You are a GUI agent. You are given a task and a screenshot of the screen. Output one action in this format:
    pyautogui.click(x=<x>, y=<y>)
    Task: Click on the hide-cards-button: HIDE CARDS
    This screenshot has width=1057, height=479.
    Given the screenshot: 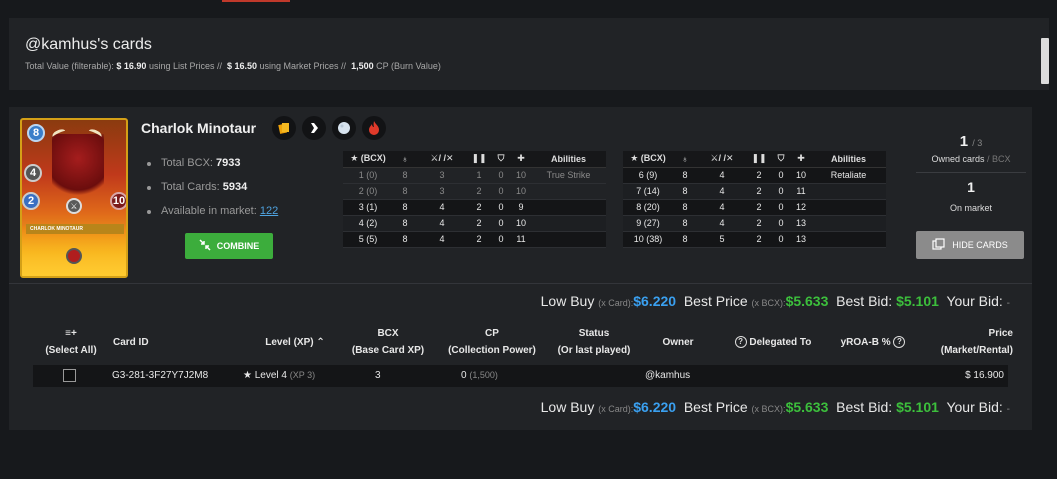 What is the action you would take?
    pyautogui.click(x=970, y=245)
    